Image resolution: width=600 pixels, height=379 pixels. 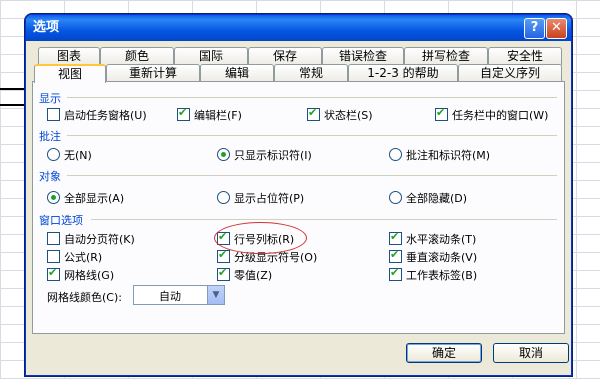 What do you see at coordinates (50, 176) in the screenshot?
I see `objects-section-title: 对象` at bounding box center [50, 176].